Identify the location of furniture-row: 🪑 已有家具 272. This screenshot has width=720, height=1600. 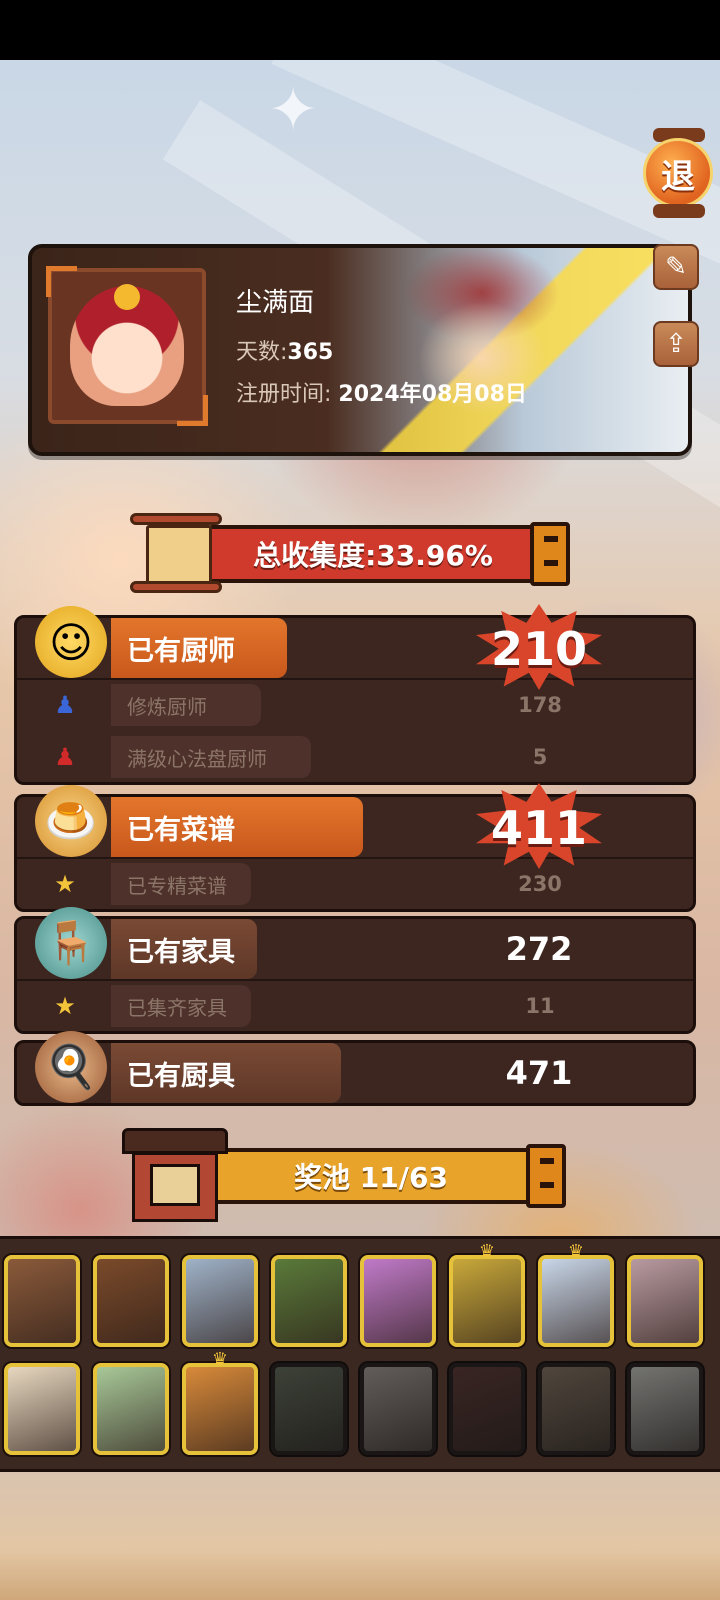
(355, 944).